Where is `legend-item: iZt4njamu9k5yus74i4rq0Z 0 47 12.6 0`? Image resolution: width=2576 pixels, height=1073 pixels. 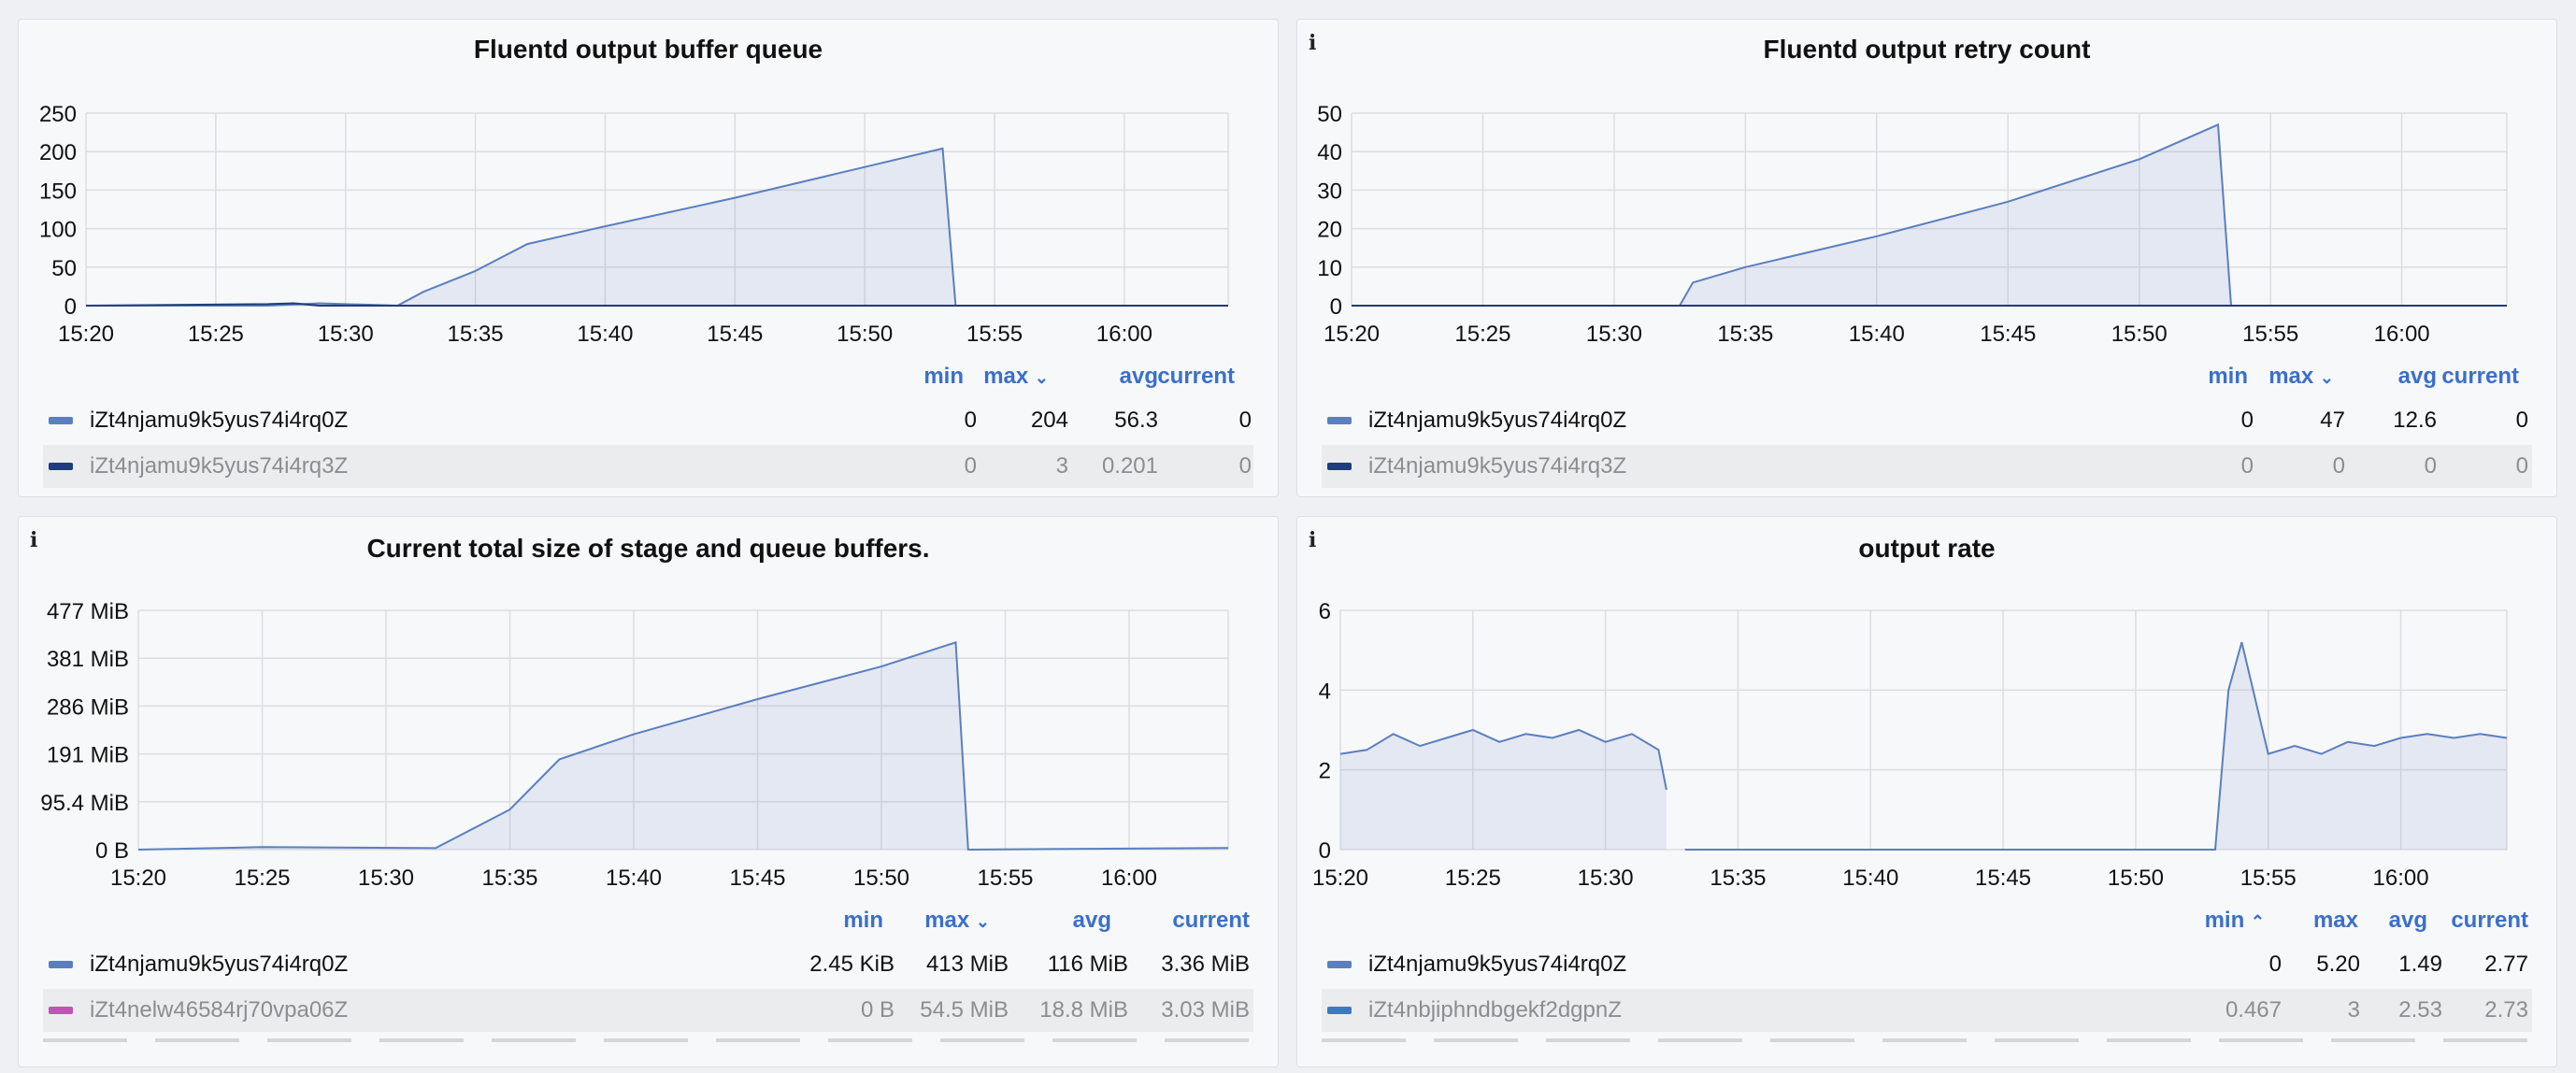 legend-item: iZt4njamu9k5yus74i4rq0Z 0 47 12.6 0 is located at coordinates (1927, 421).